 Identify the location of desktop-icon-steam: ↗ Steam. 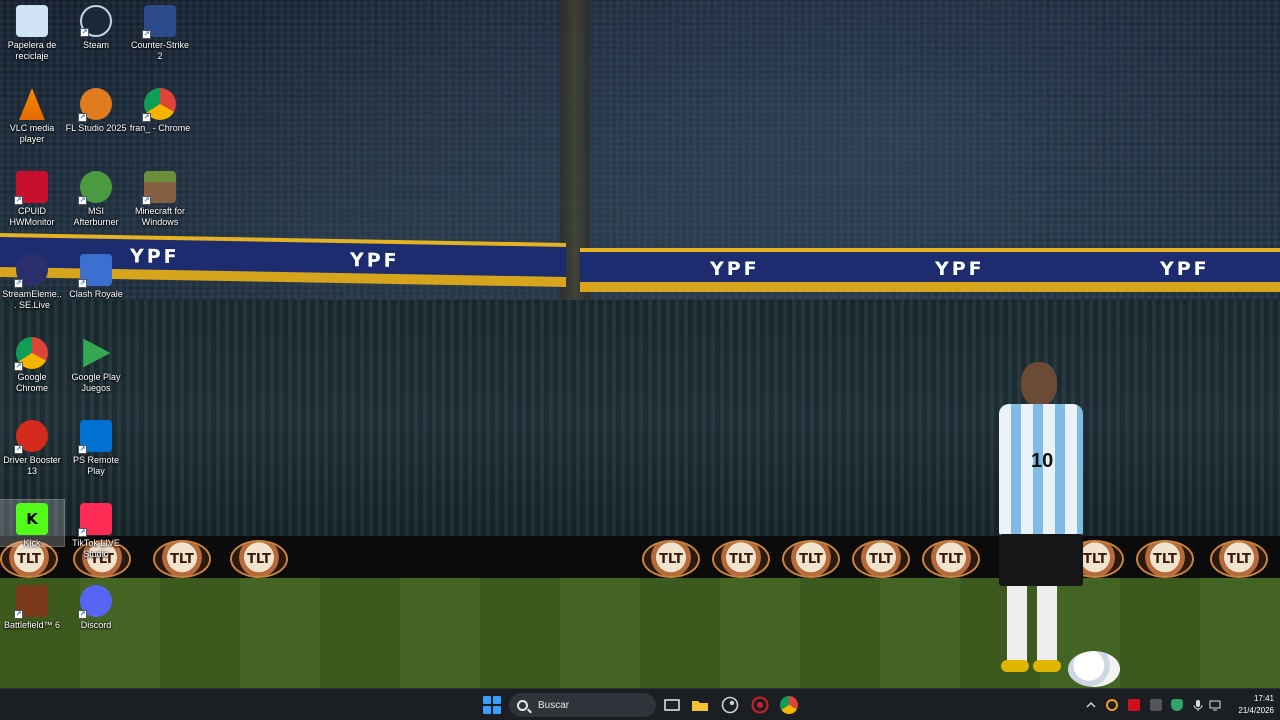
(96, 26).